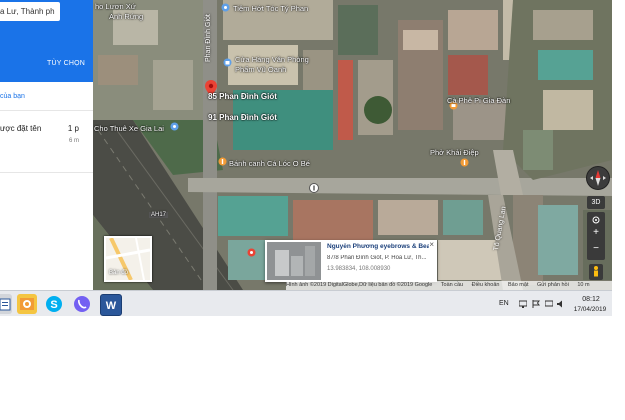 Image resolution: width=625 pixels, height=420 pixels. I want to click on compass-icon, so click(598, 178).